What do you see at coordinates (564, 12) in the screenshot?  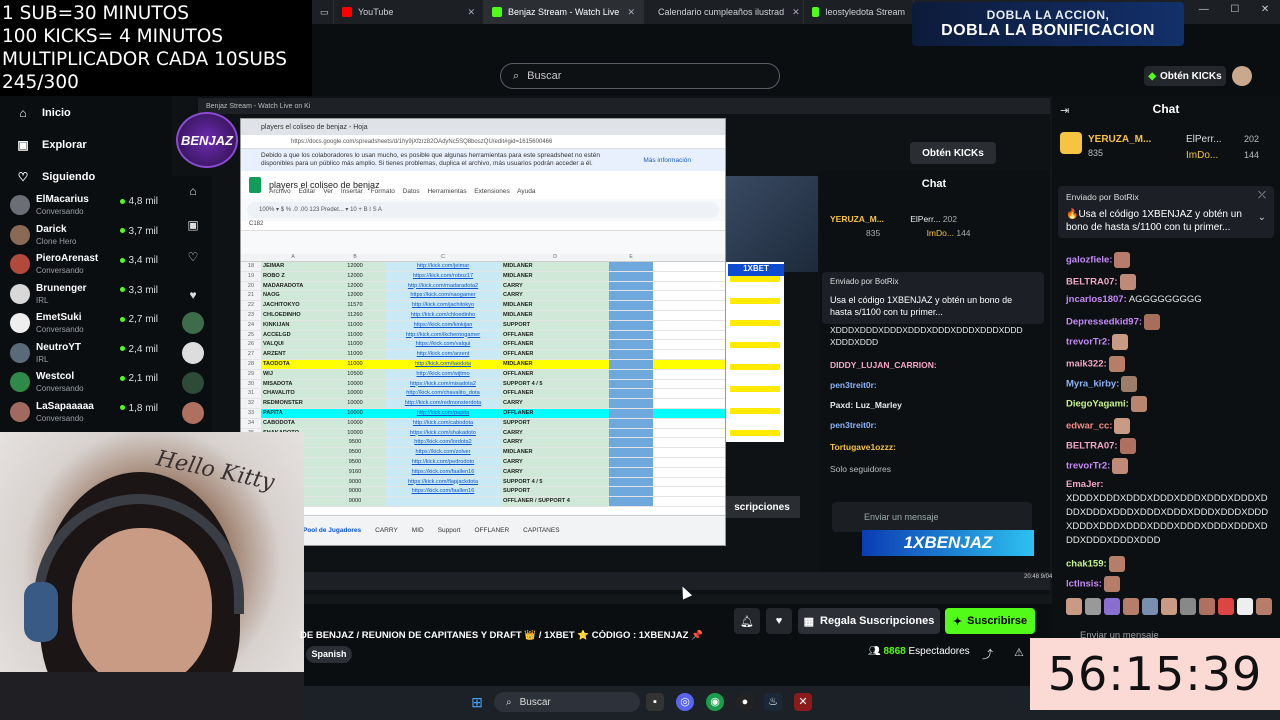 I see `tab-benjaz-stream: Benjaz Stream - Watch Live ✕` at bounding box center [564, 12].